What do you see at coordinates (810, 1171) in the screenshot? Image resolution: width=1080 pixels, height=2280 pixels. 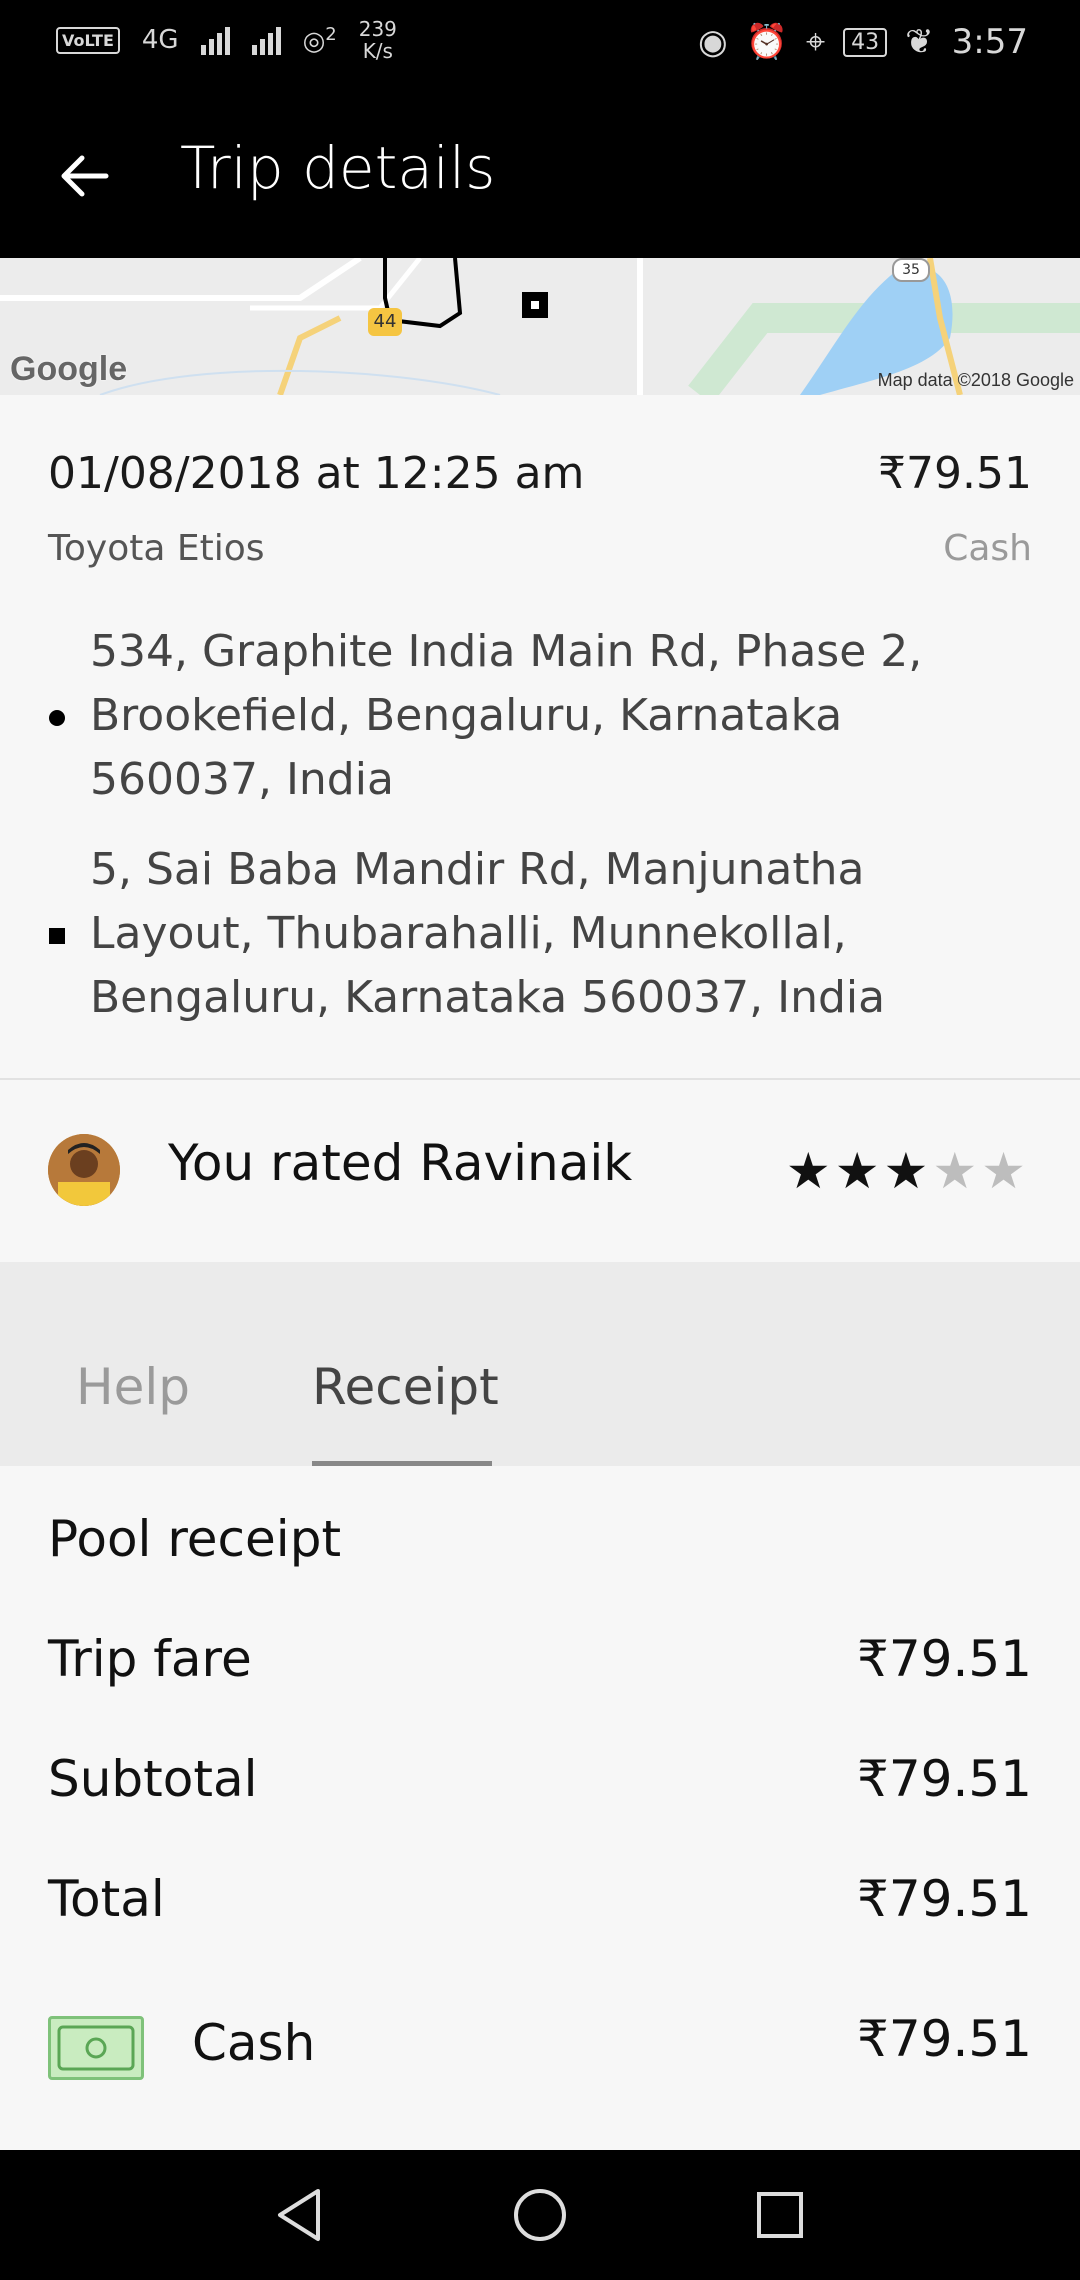 I see `star-icon-1: ★` at bounding box center [810, 1171].